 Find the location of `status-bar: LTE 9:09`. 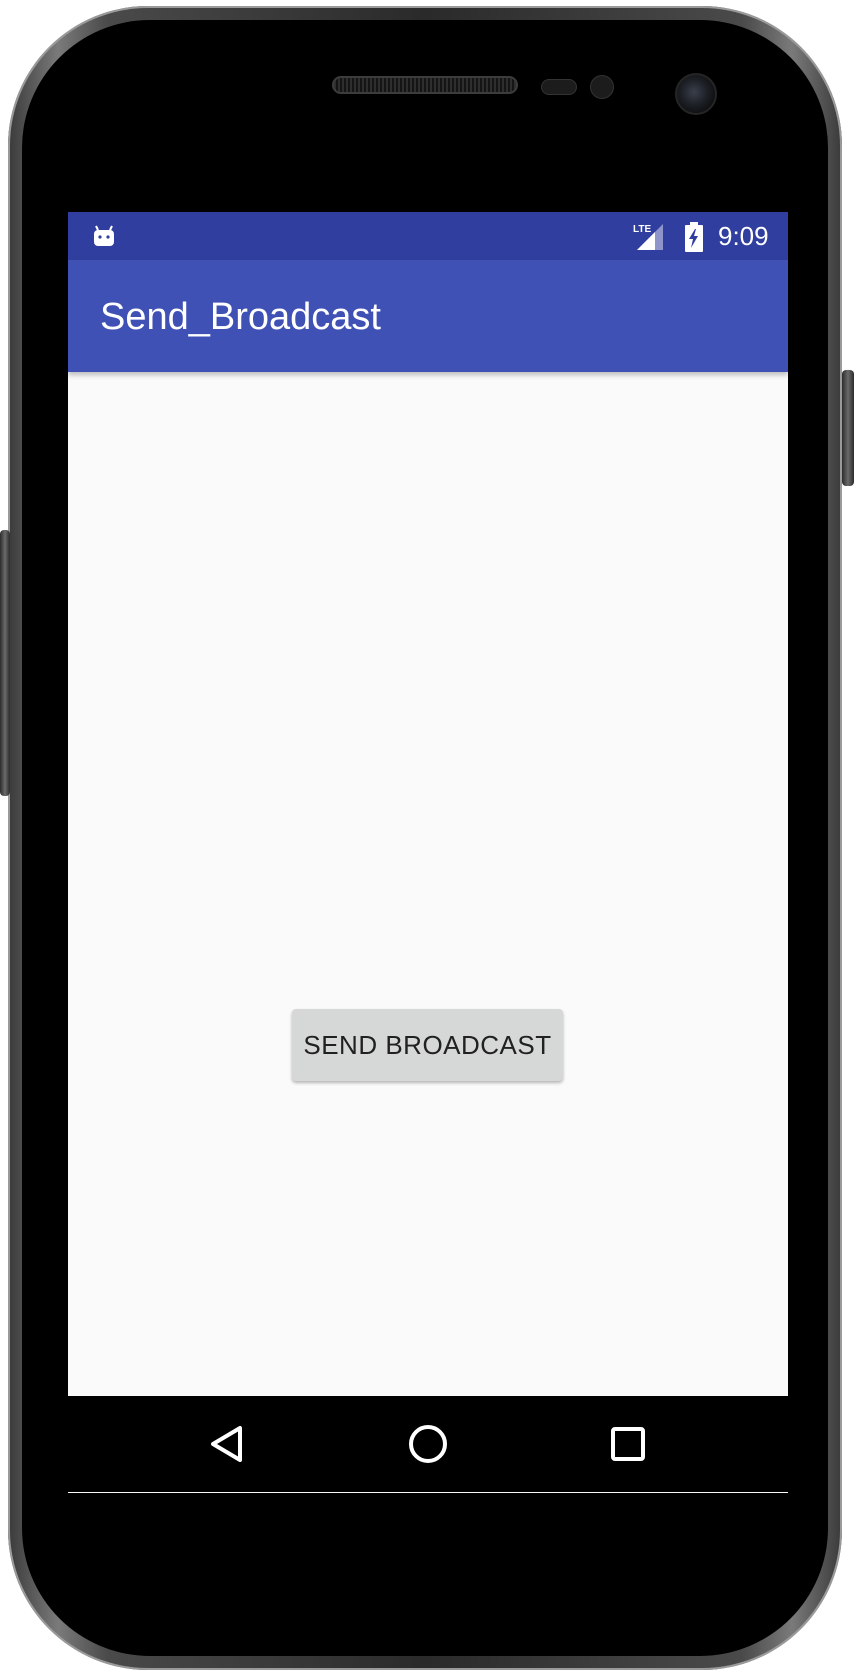

status-bar: LTE 9:09 is located at coordinates (428, 236).